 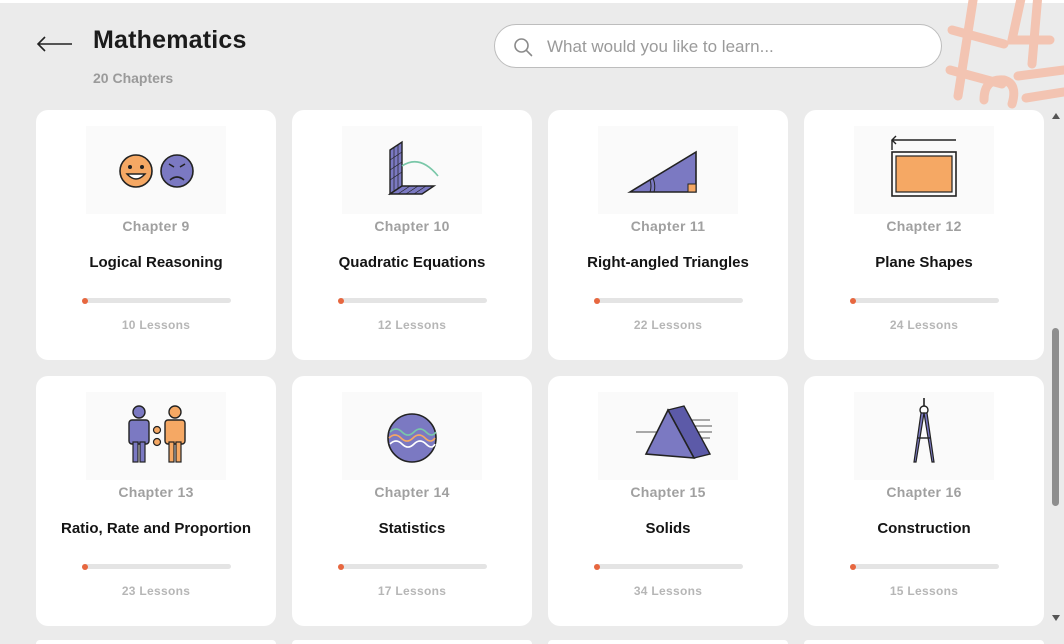 I want to click on chapter-card: Chapter 12 Plane Shapes 24 Lessons, so click(x=924, y=235).